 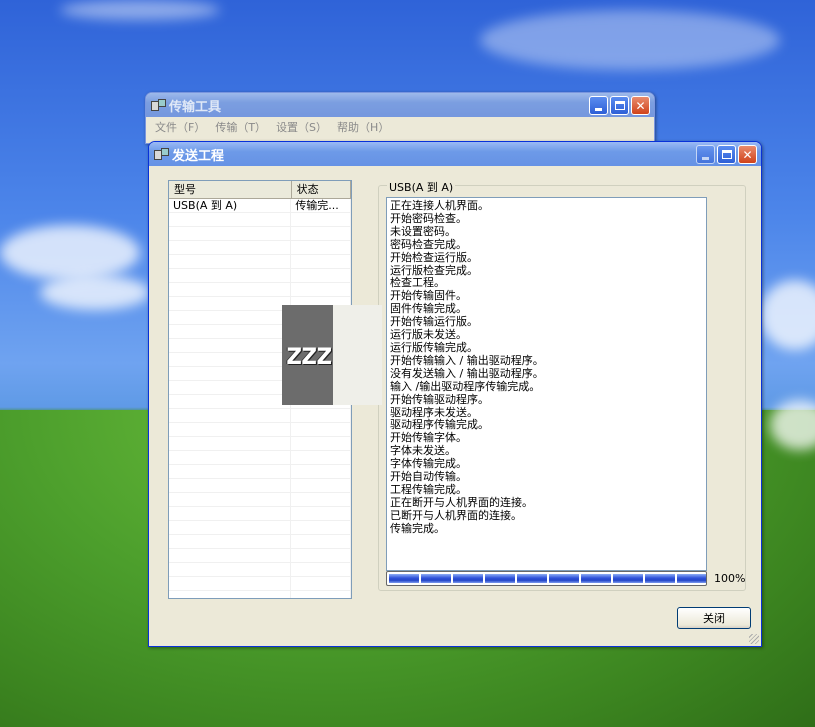 I want to click on log-line: 运行版传输完成。, so click(x=434, y=347).